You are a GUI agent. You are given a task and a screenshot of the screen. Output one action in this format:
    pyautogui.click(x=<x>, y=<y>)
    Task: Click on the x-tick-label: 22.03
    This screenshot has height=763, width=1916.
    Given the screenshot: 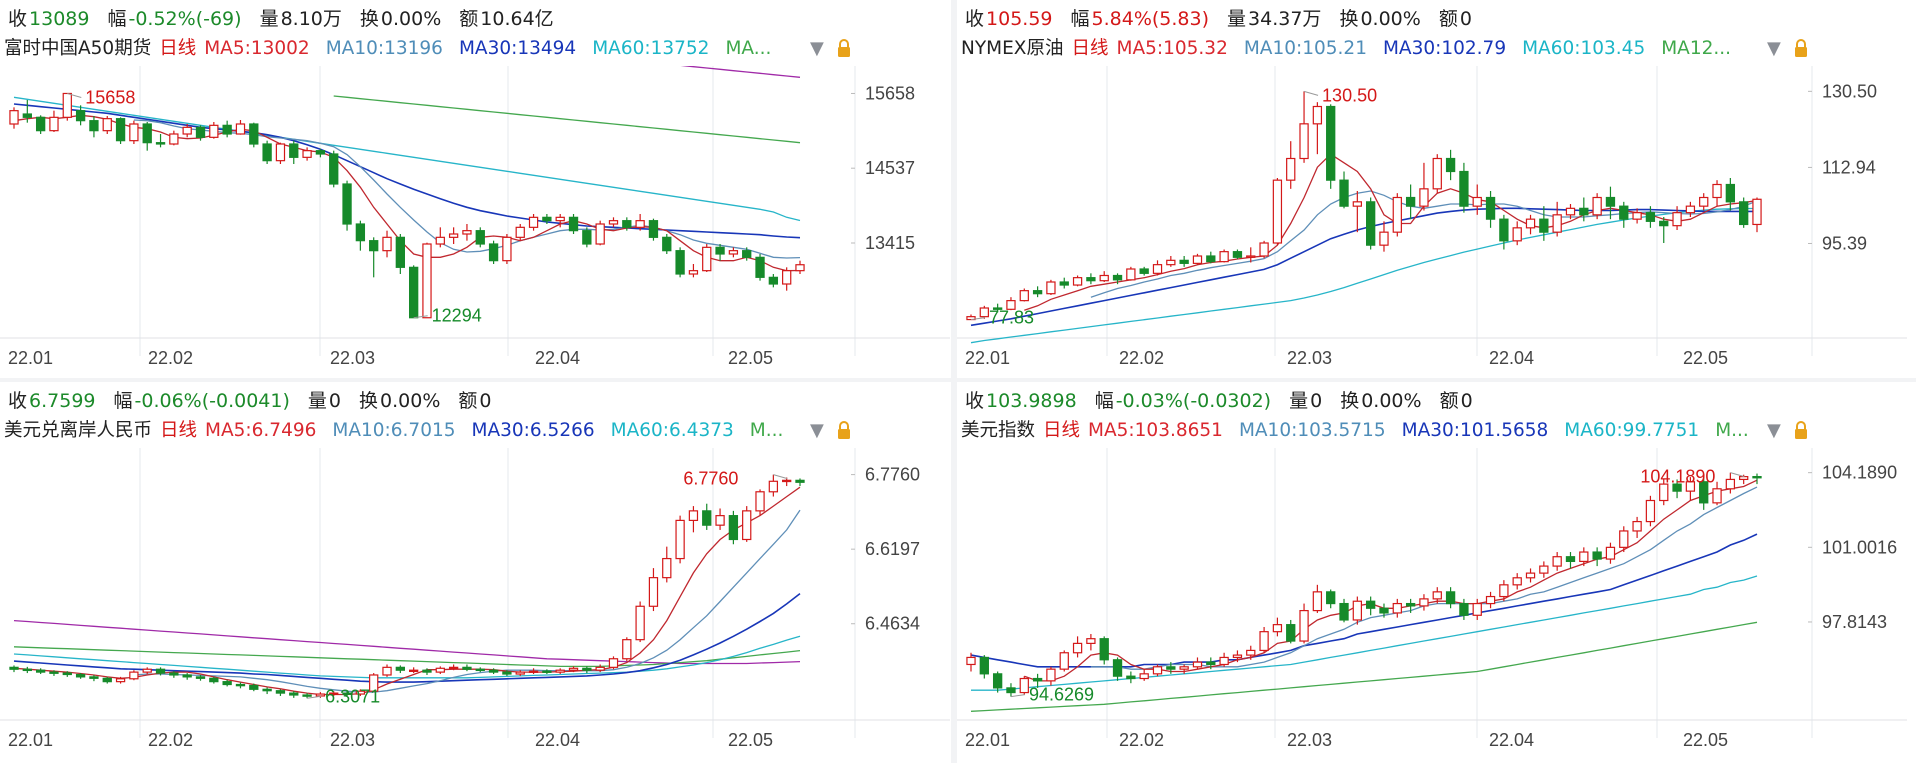 What is the action you would take?
    pyautogui.click(x=1309, y=740)
    